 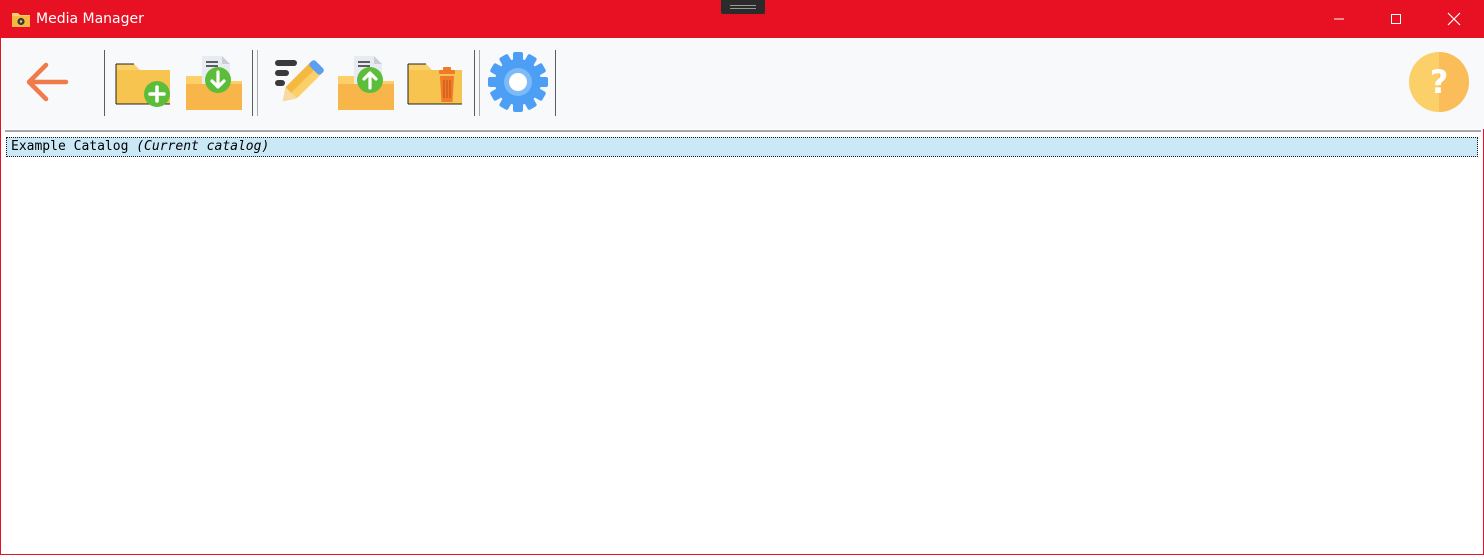 I want to click on delete-catalog-button, so click(x=436, y=82).